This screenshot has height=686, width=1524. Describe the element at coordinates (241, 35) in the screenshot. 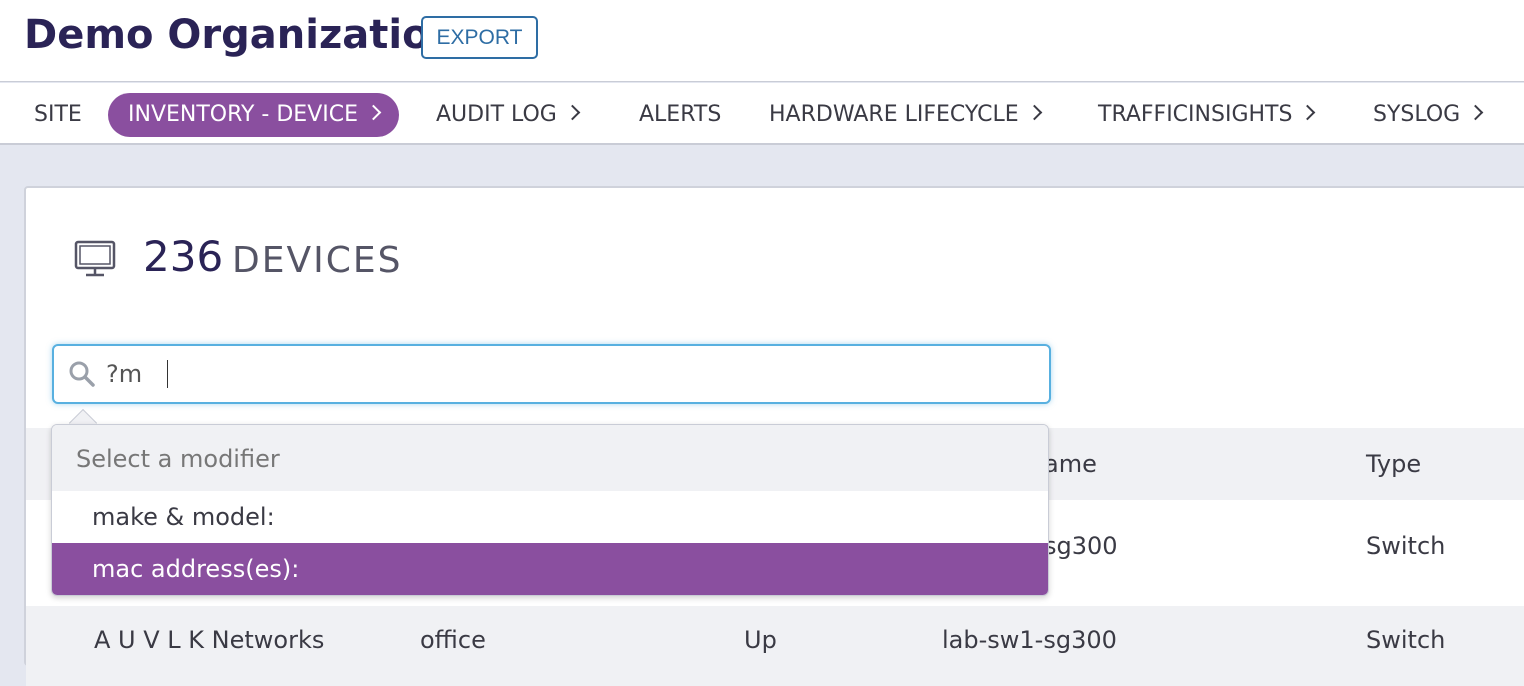

I see `page-title: Demo Organization` at that location.